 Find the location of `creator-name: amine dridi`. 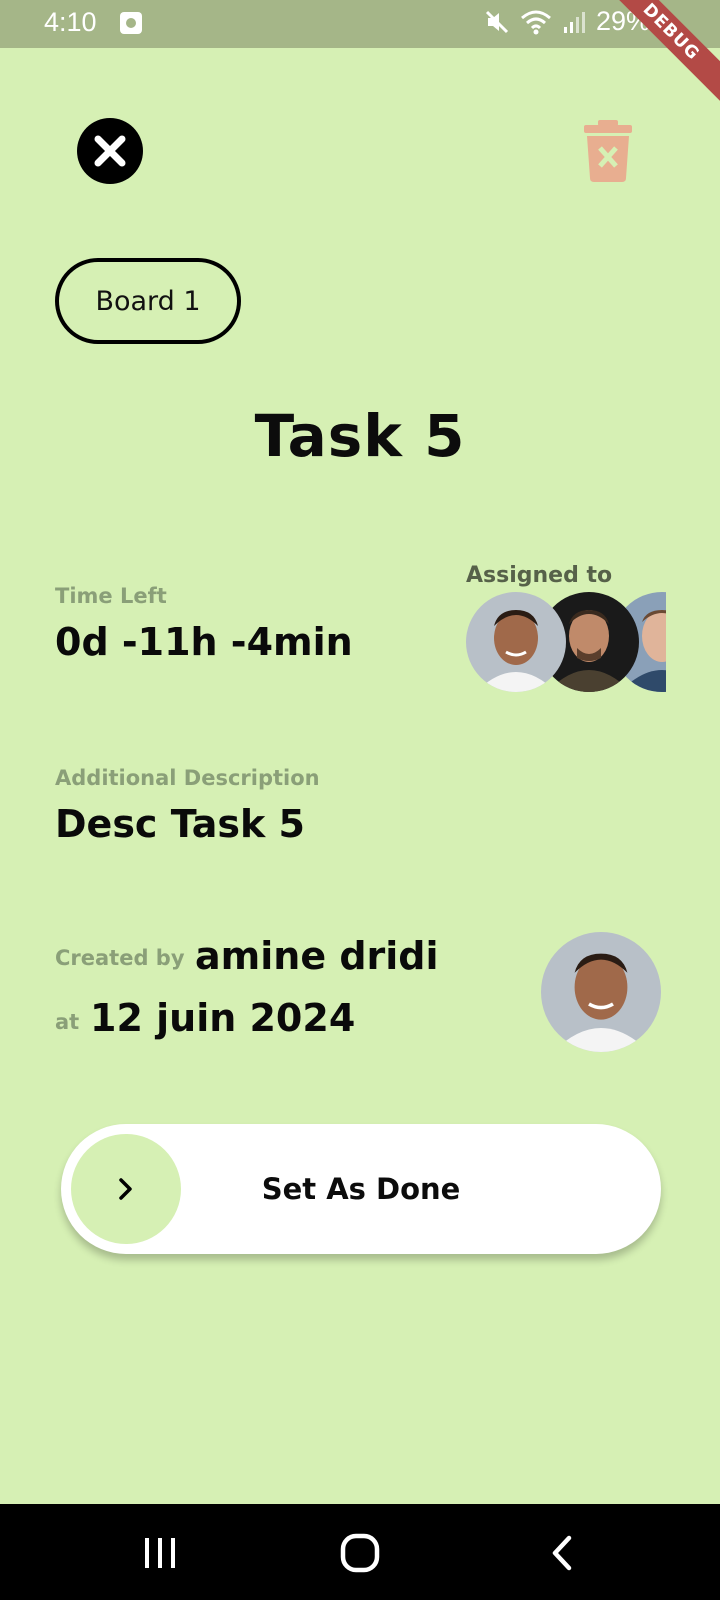

creator-name: amine dridi is located at coordinates (317, 956).